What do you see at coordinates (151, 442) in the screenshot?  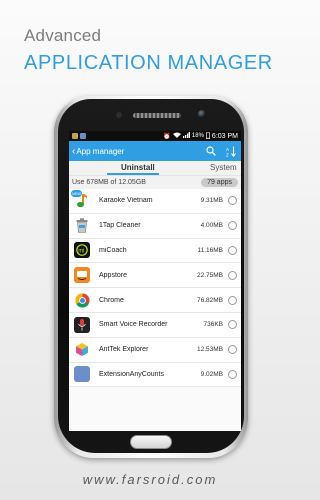 I see `home-button` at bounding box center [151, 442].